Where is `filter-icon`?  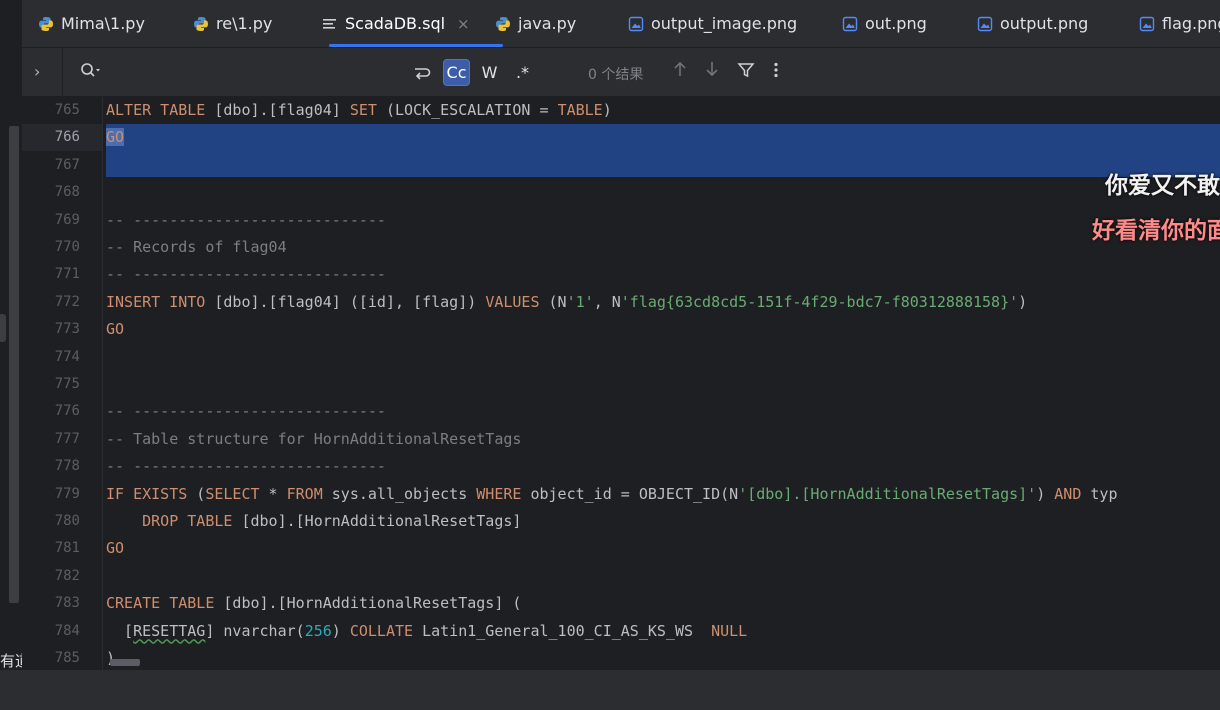 filter-icon is located at coordinates (746, 72).